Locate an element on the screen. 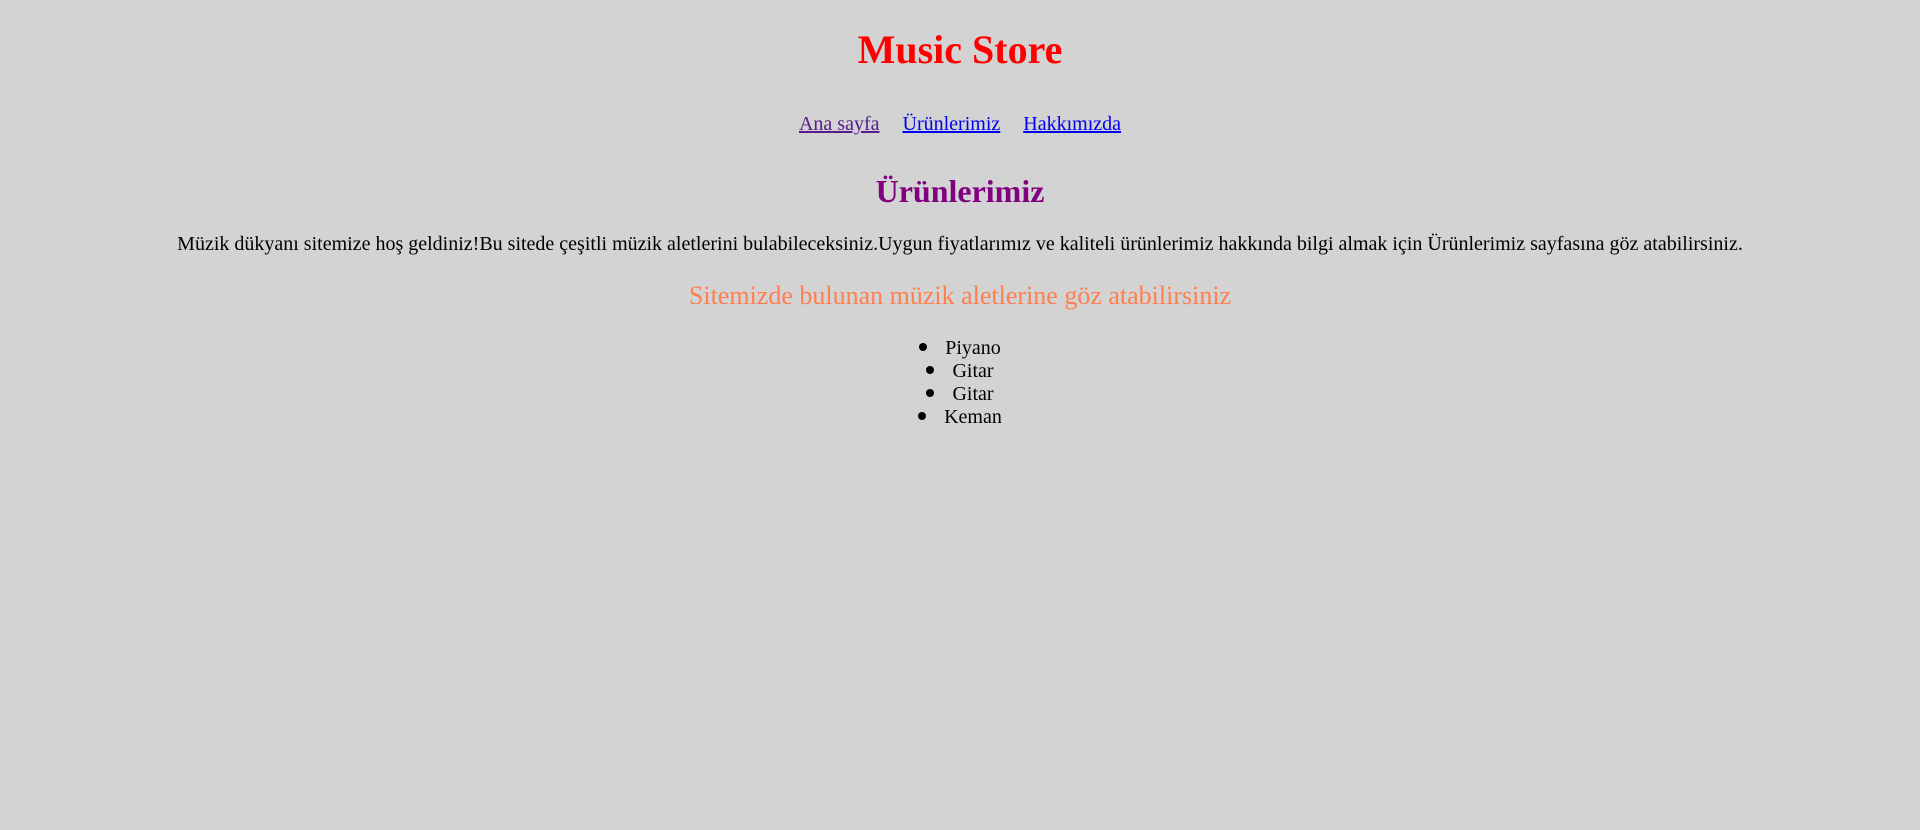  nav-link-home: Ana sayfa is located at coordinates (839, 124).